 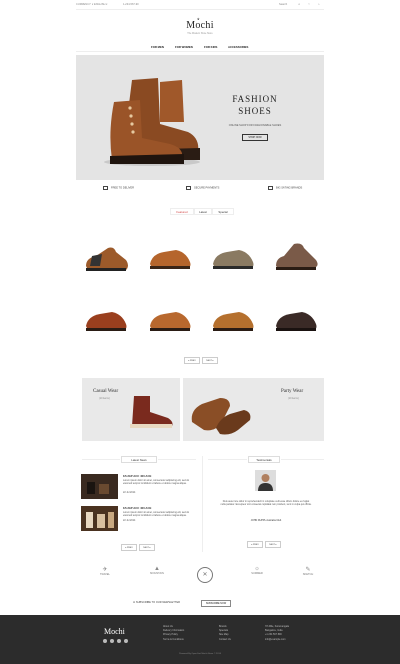 What do you see at coordinates (270, 188) in the screenshot?
I see `tag-icon` at bounding box center [270, 188].